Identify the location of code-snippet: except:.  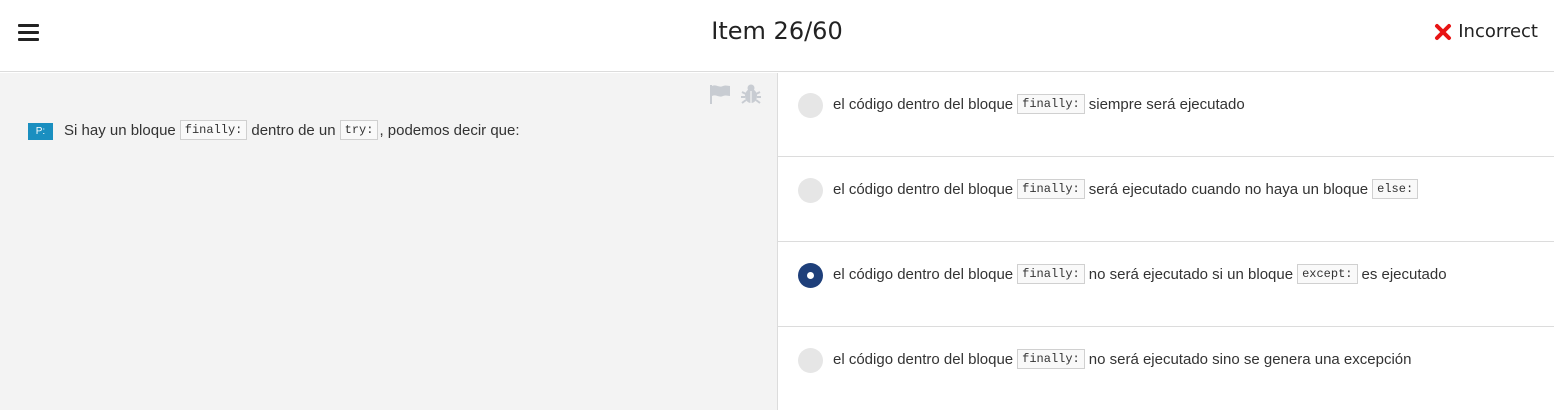
(1327, 274).